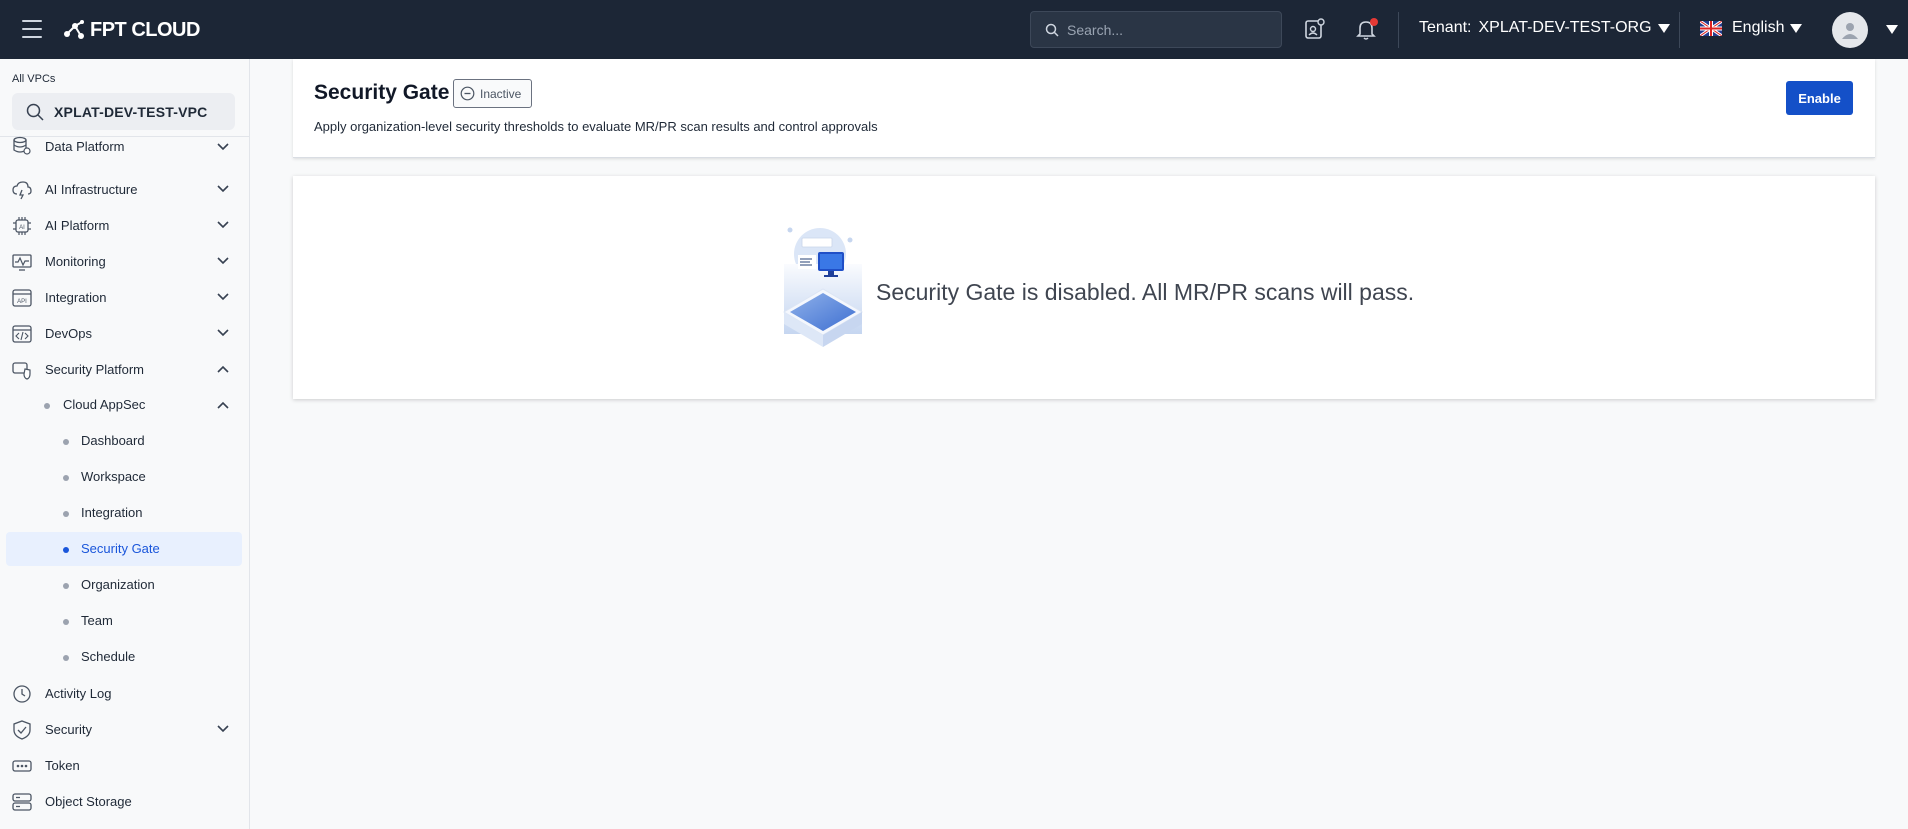  Describe the element at coordinates (124, 261) in the screenshot. I see `sidebar-item-monitoring: Monitoring` at that location.